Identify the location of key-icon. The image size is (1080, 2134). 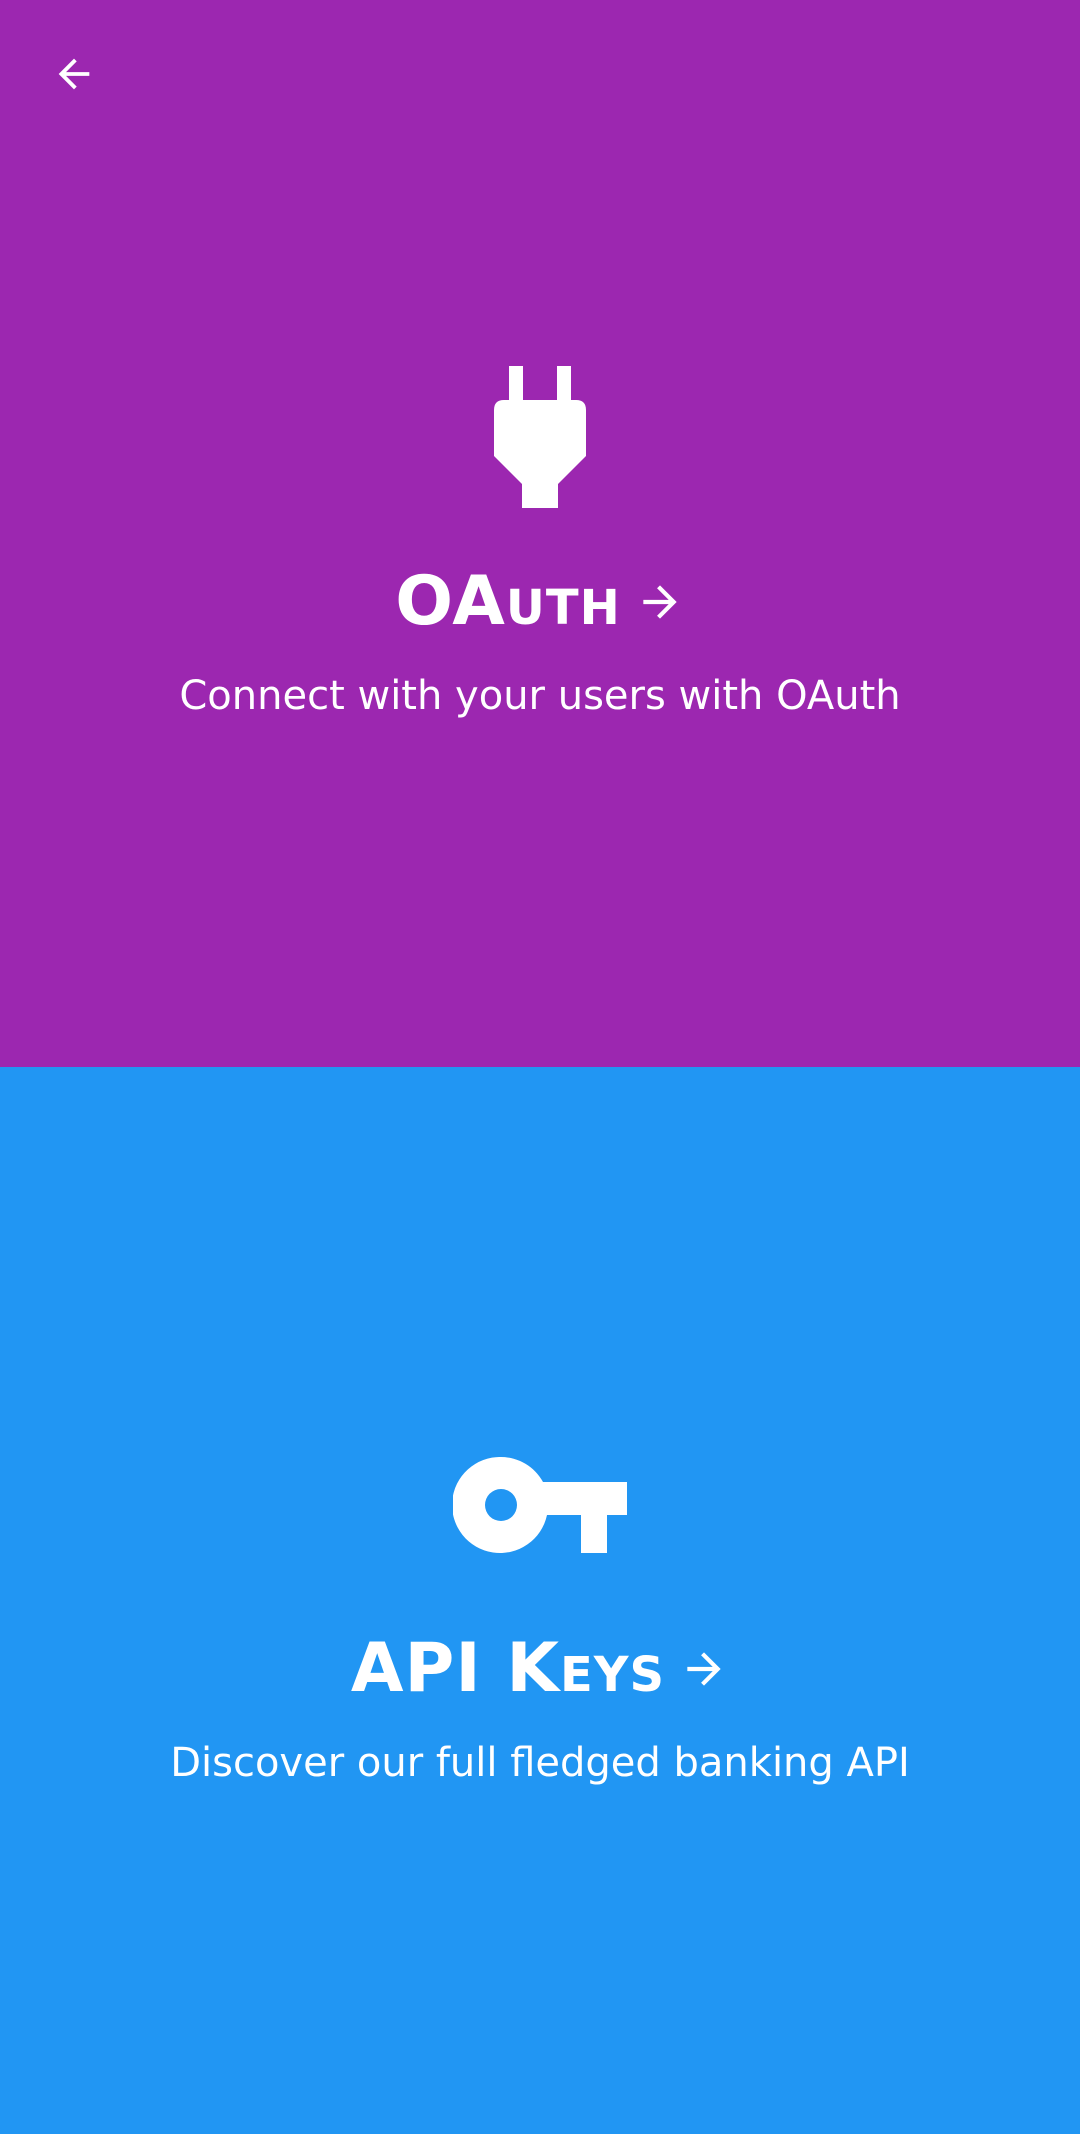
(540, 1505).